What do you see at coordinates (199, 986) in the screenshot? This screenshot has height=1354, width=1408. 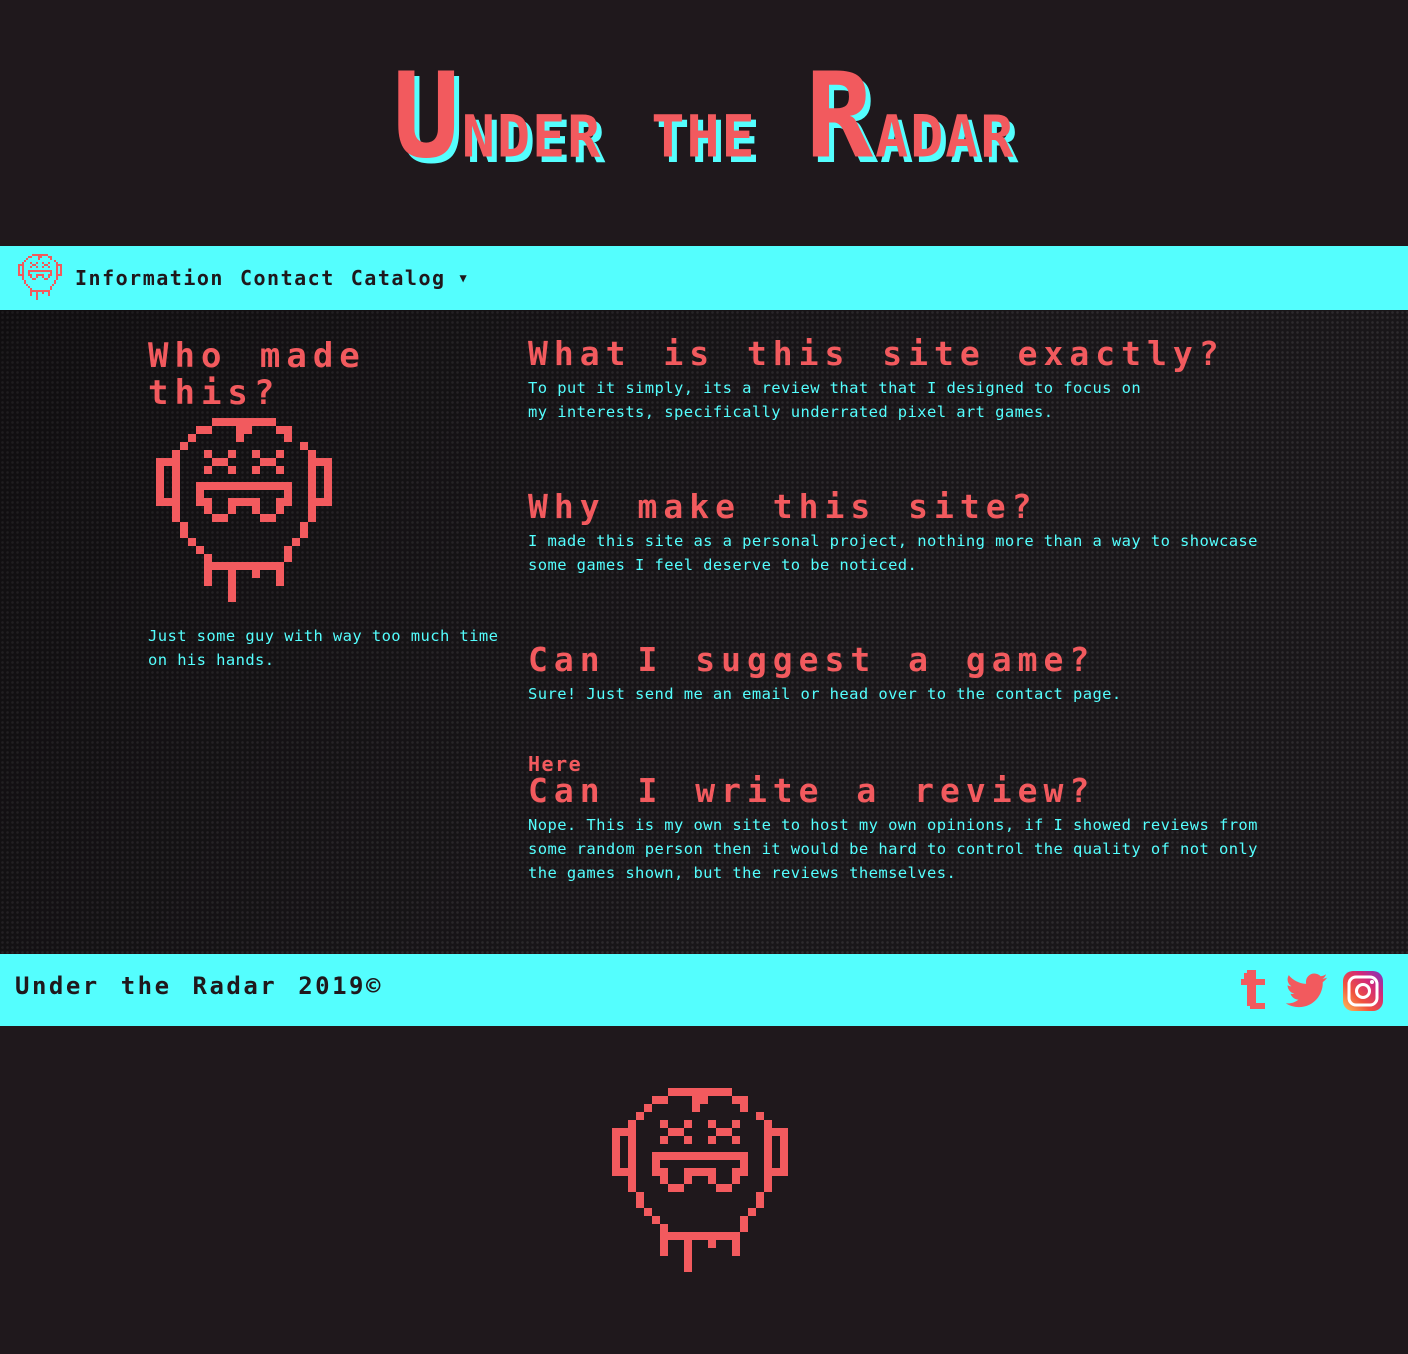 I see `footer-copyright: Under the Radar 2019©` at bounding box center [199, 986].